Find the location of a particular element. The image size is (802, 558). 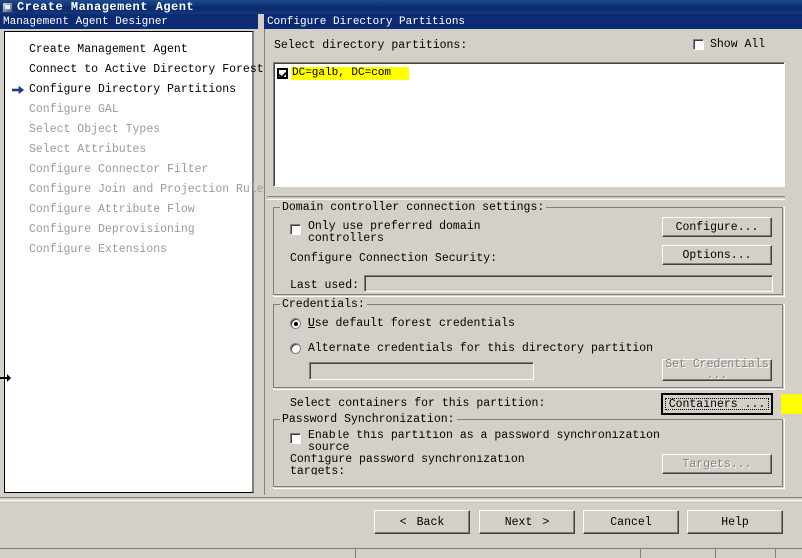

wizard-step-5: Select Attributes is located at coordinates (128, 150).